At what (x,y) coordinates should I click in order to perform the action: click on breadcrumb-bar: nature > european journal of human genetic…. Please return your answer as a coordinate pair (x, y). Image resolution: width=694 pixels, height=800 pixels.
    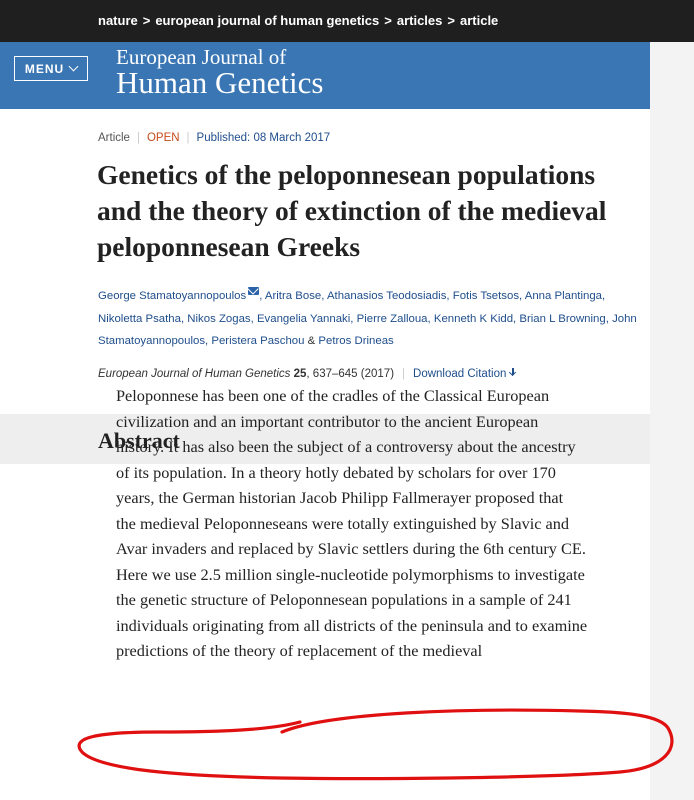
    Looking at the image, I should click on (347, 21).